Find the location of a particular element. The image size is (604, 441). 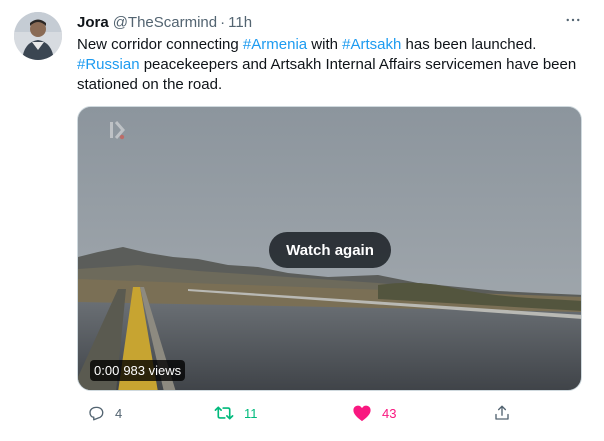

tweet-header: Jora @TheScarmind · 11h is located at coordinates (164, 22).